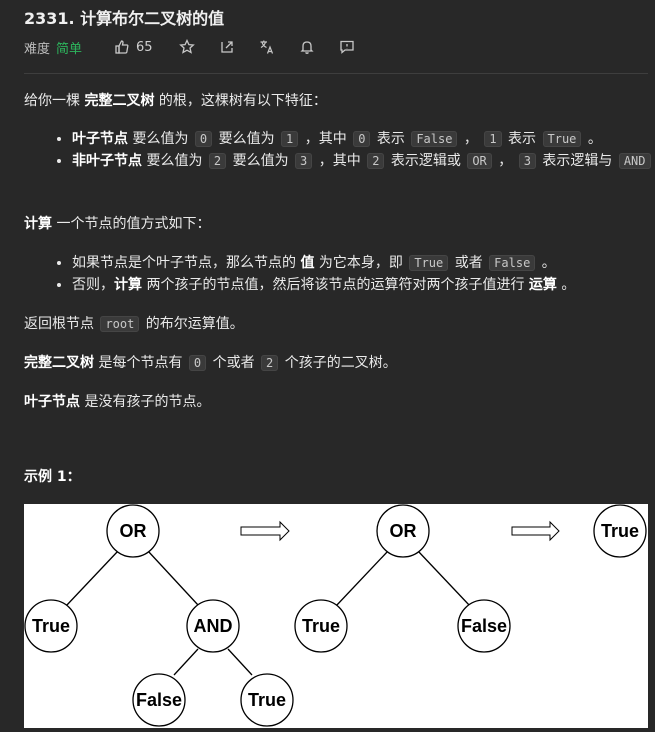 The height and width of the screenshot is (732, 655). Describe the element at coordinates (336, 73) in the screenshot. I see `header-divider` at that location.